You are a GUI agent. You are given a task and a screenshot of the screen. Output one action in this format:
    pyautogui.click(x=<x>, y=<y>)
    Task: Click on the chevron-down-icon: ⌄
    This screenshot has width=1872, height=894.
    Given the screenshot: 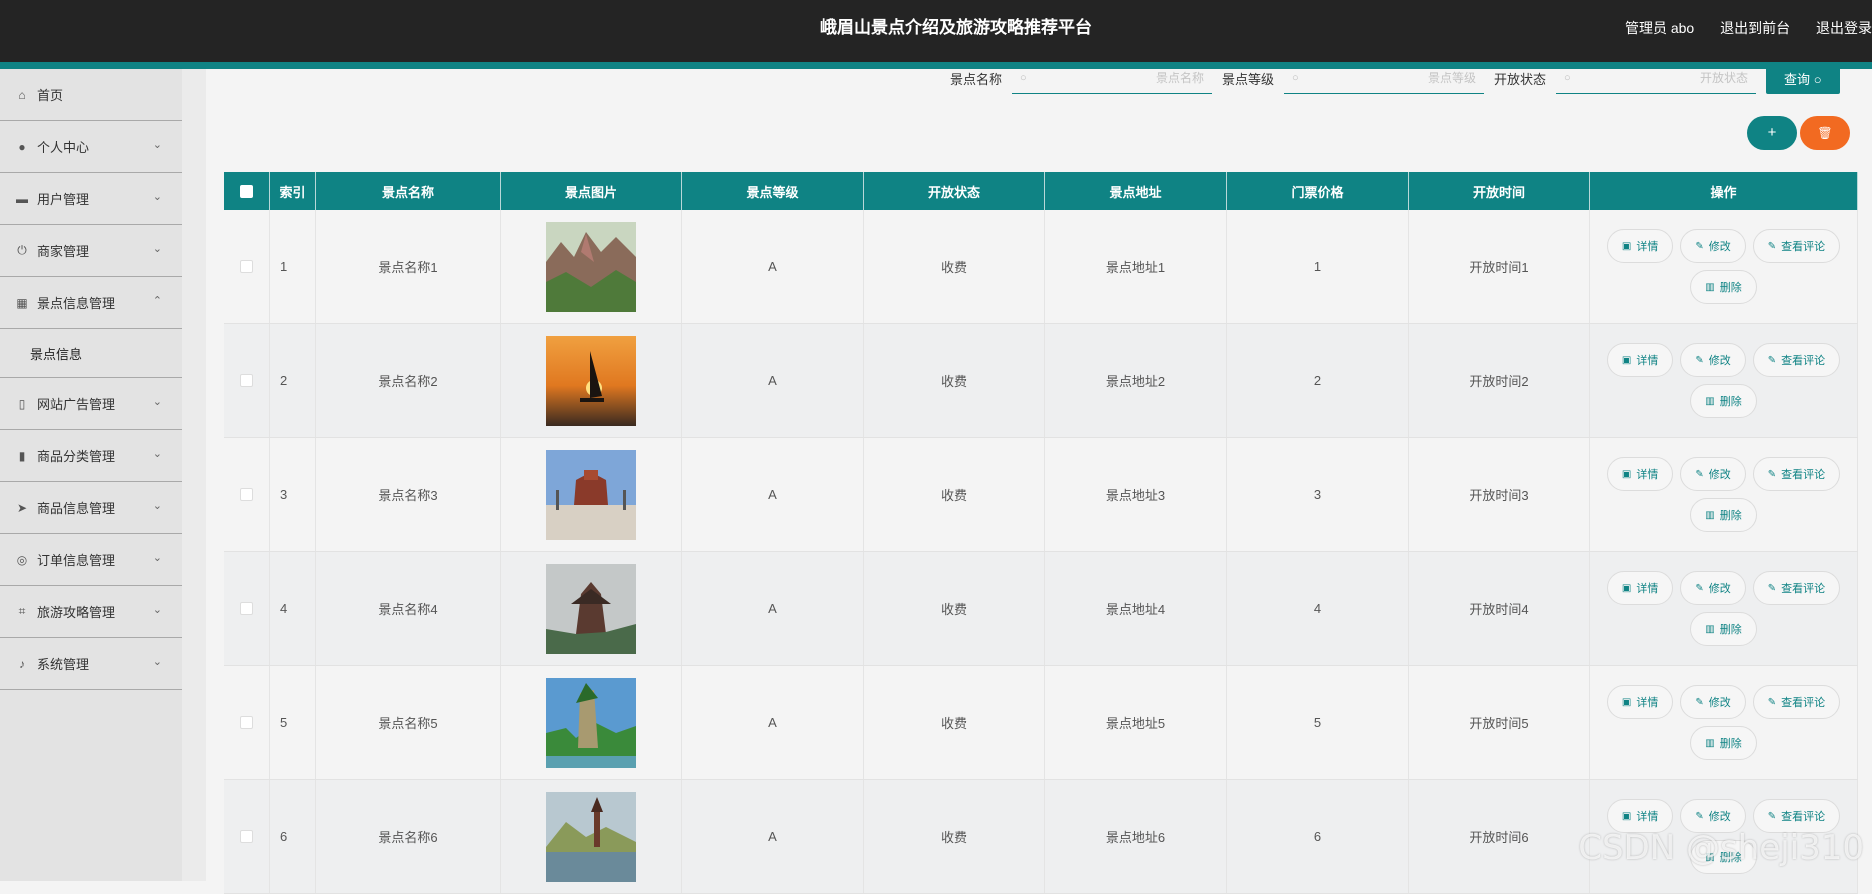 What is the action you would take?
    pyautogui.click(x=157, y=454)
    